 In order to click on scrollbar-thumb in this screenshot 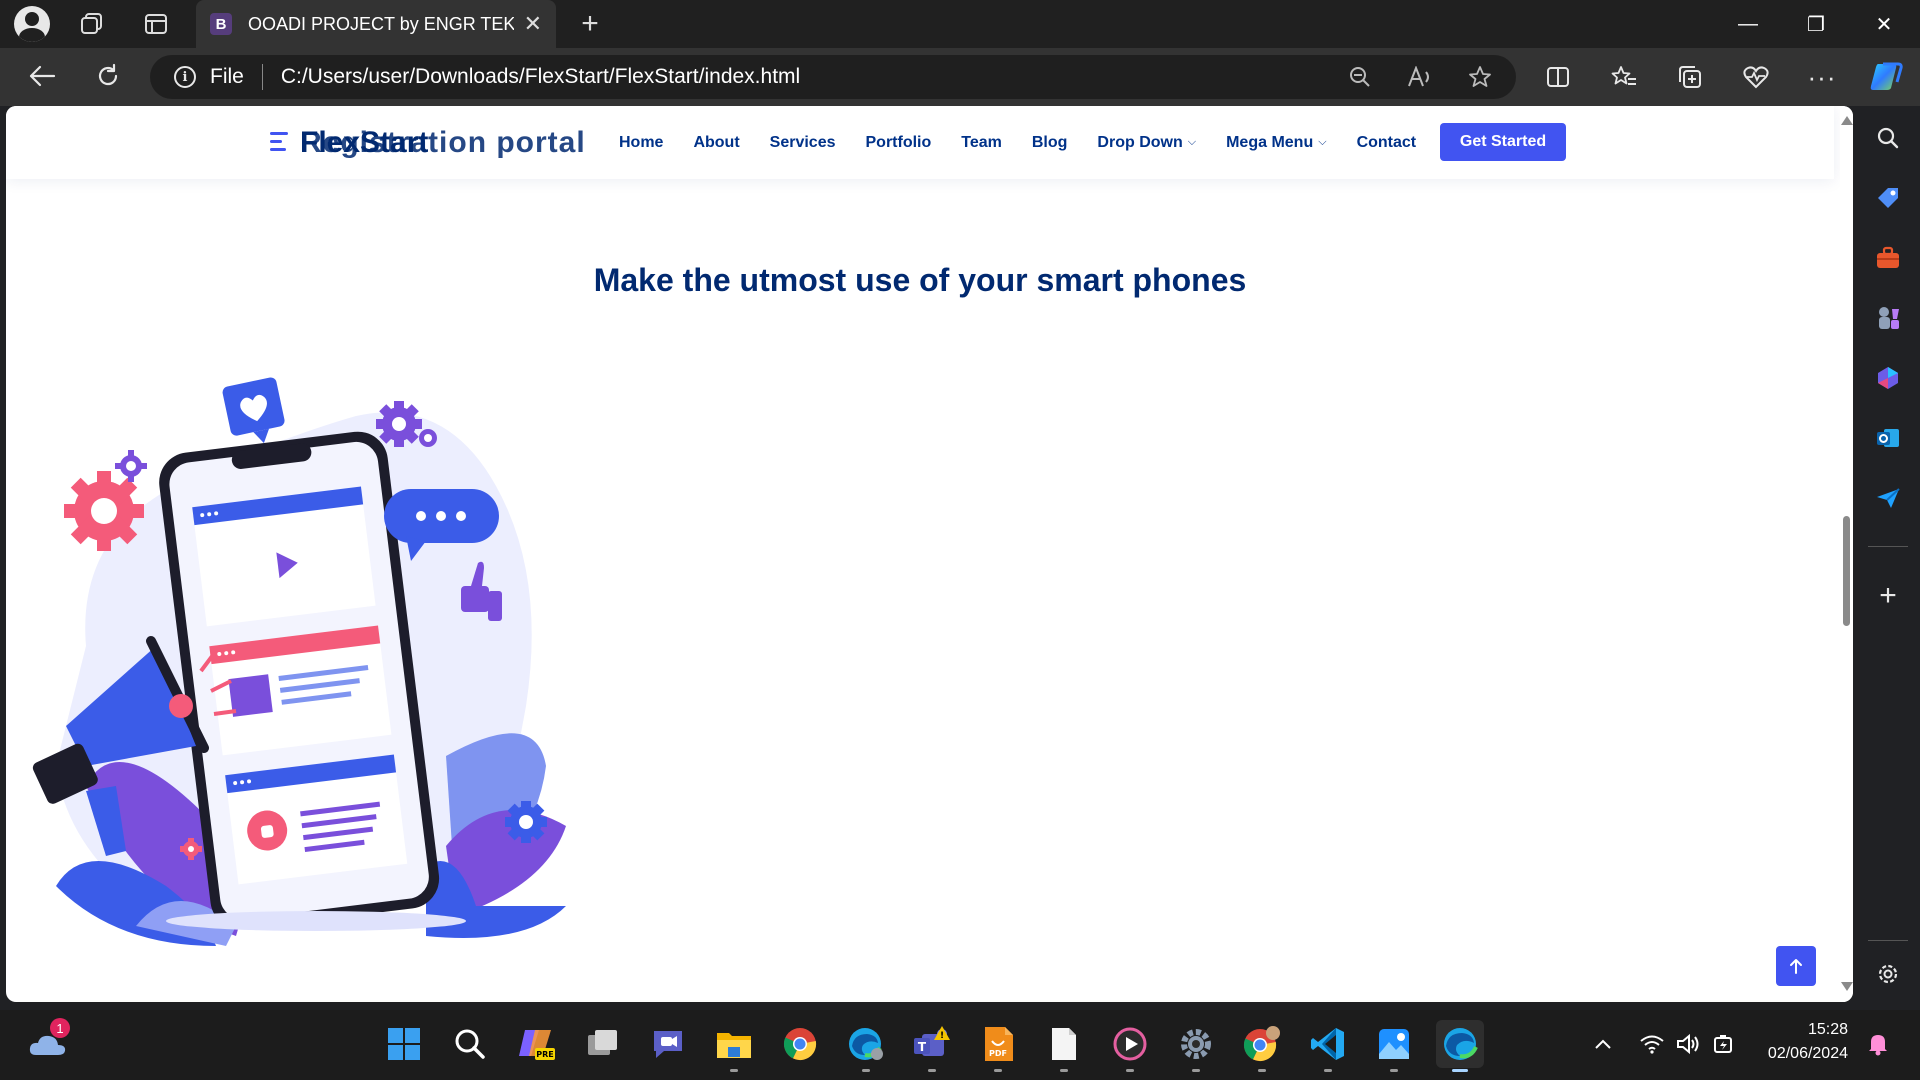, I will do `click(1846, 571)`.